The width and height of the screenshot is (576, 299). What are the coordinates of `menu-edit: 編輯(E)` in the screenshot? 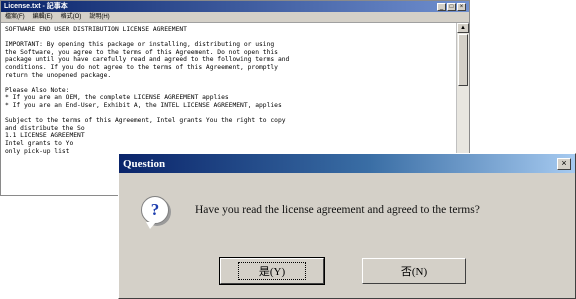 It's located at (43, 17).